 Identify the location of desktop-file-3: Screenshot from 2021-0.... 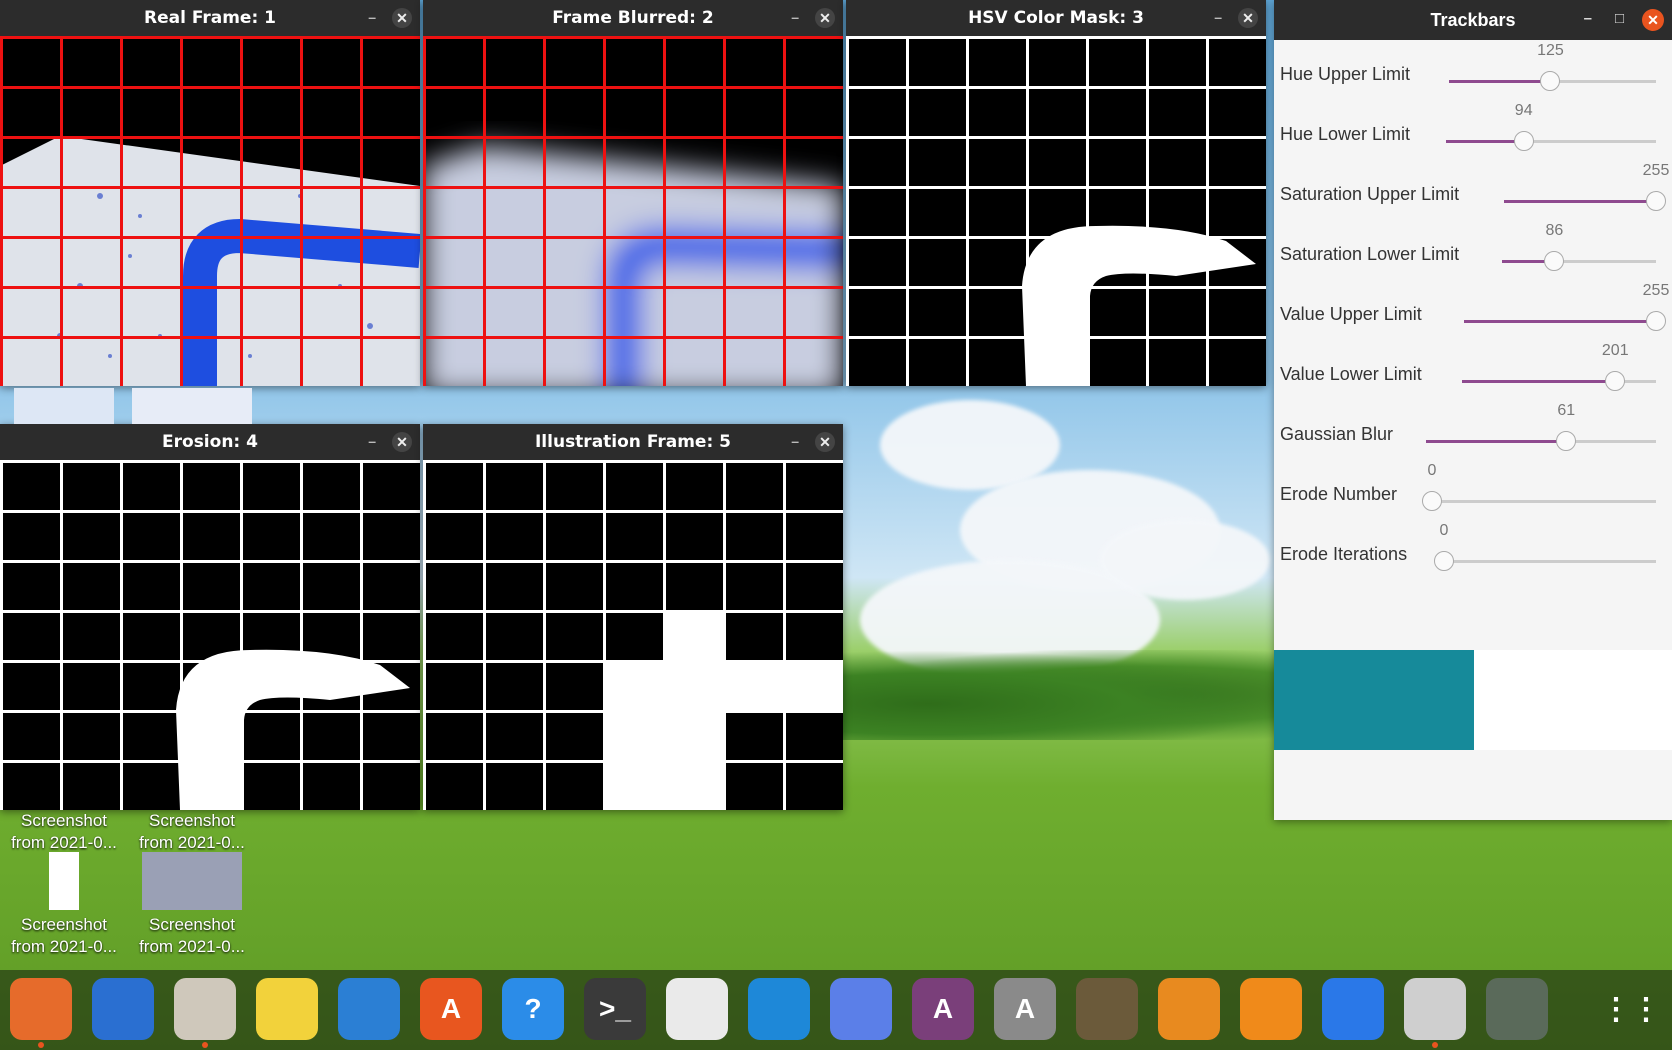
(64, 832).